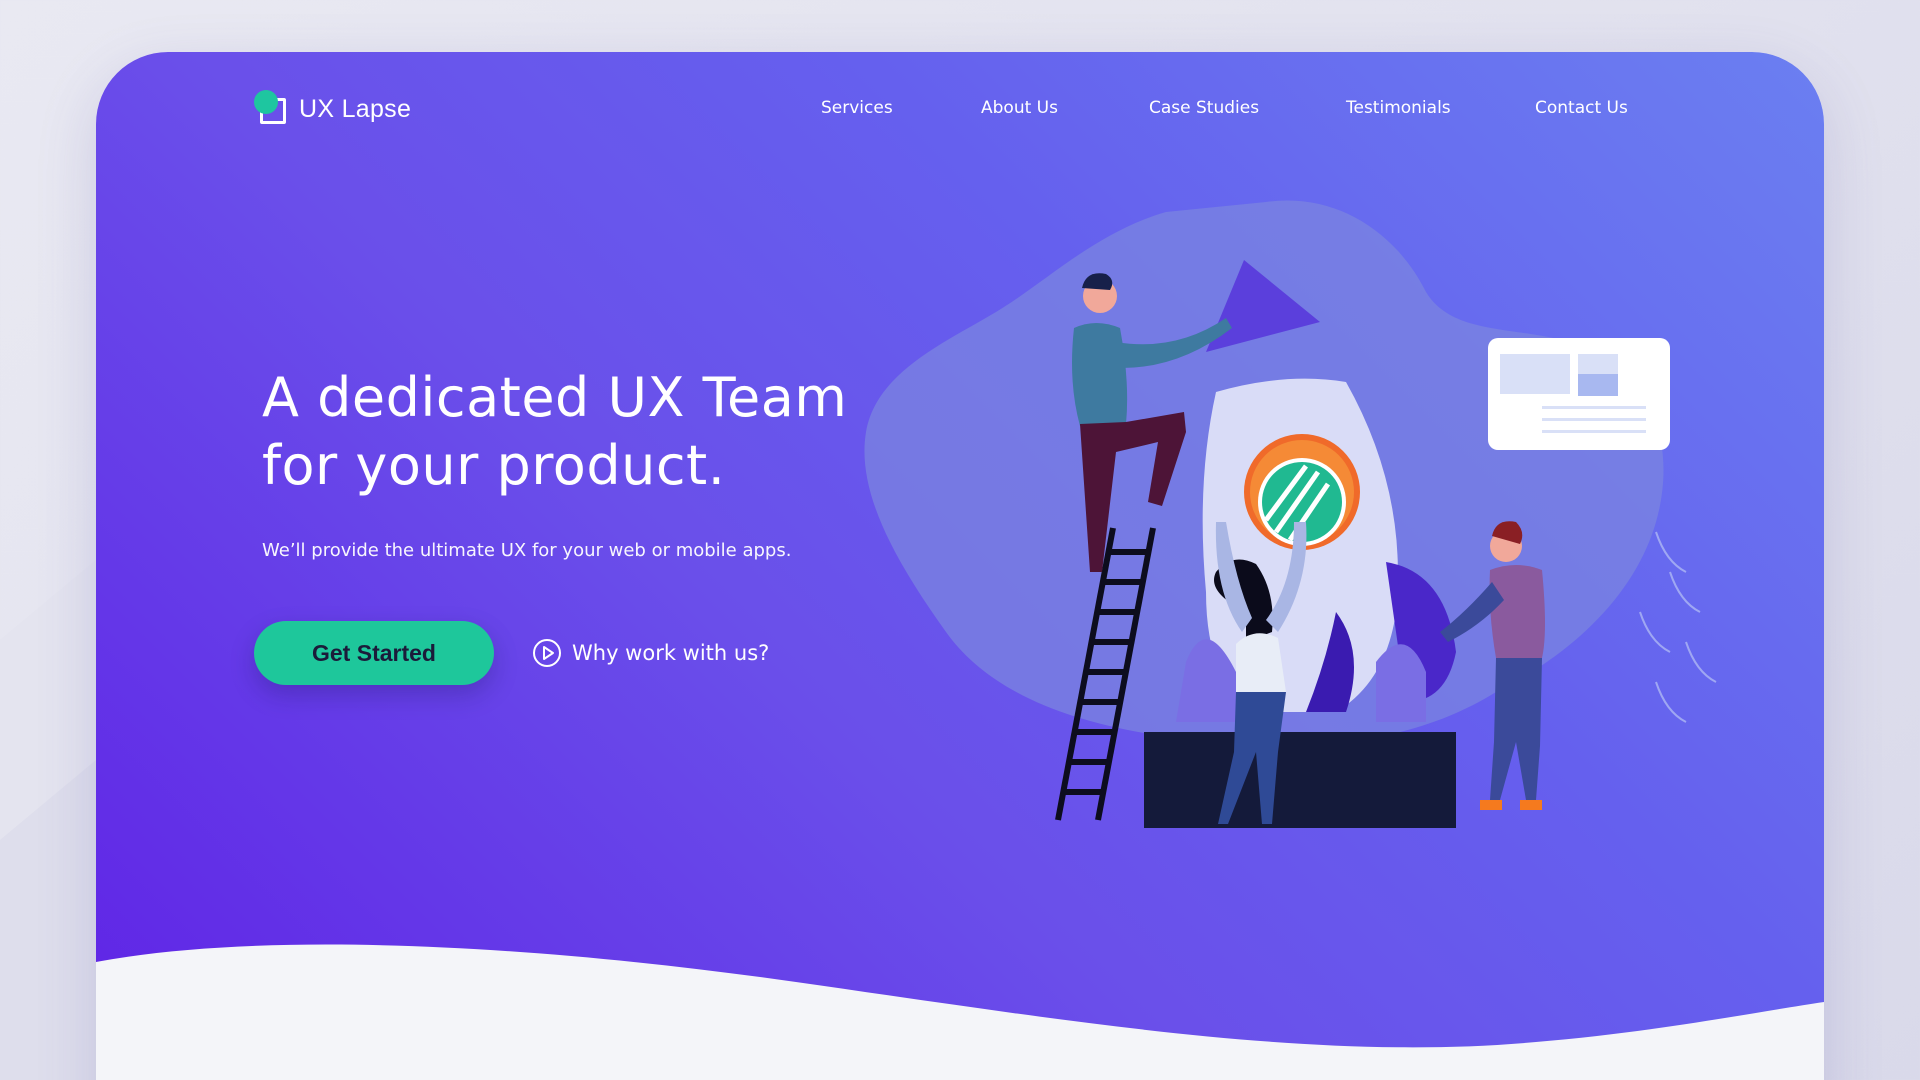 The image size is (1920, 1080). I want to click on logo-icon, so click(273, 109).